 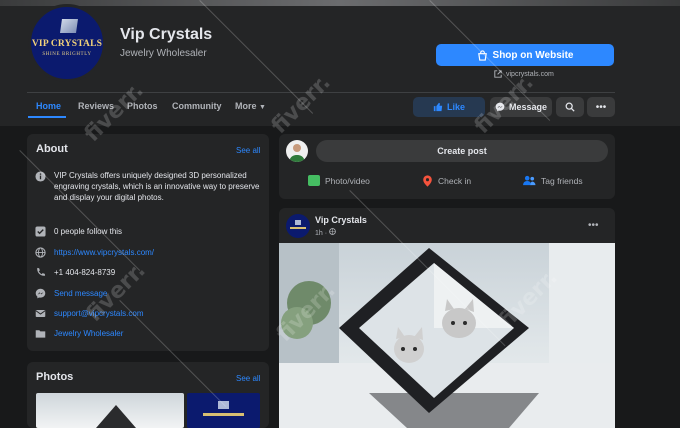 What do you see at coordinates (55, 377) in the screenshot?
I see `photos-title: Photos` at bounding box center [55, 377].